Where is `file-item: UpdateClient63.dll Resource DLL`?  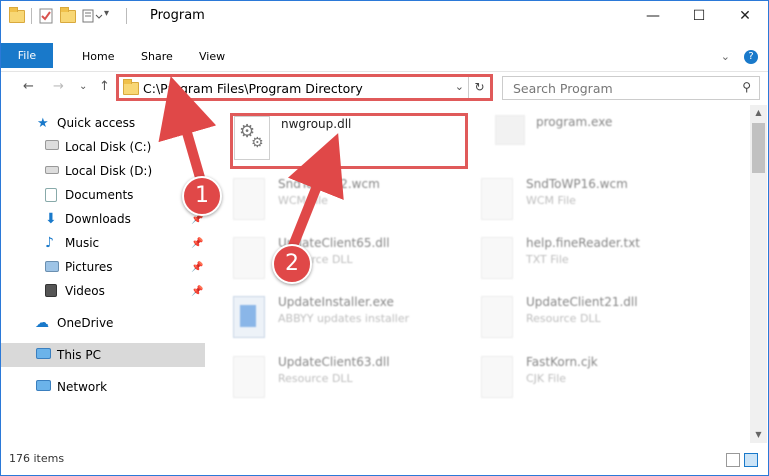
file-item: UpdateClient63.dll Resource DLL is located at coordinates (336, 379).